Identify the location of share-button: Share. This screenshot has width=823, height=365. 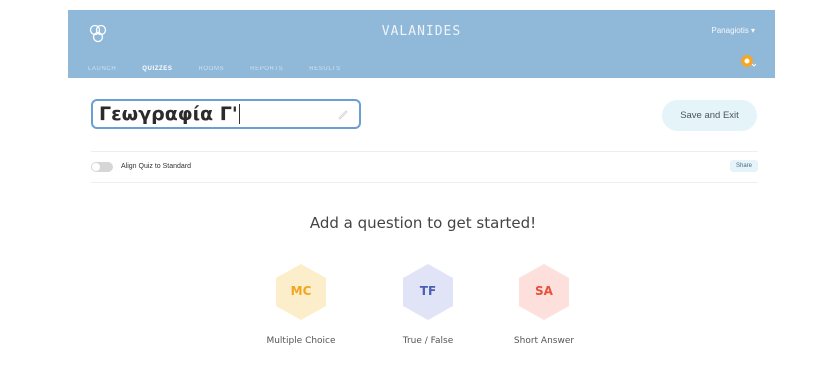
(743, 166).